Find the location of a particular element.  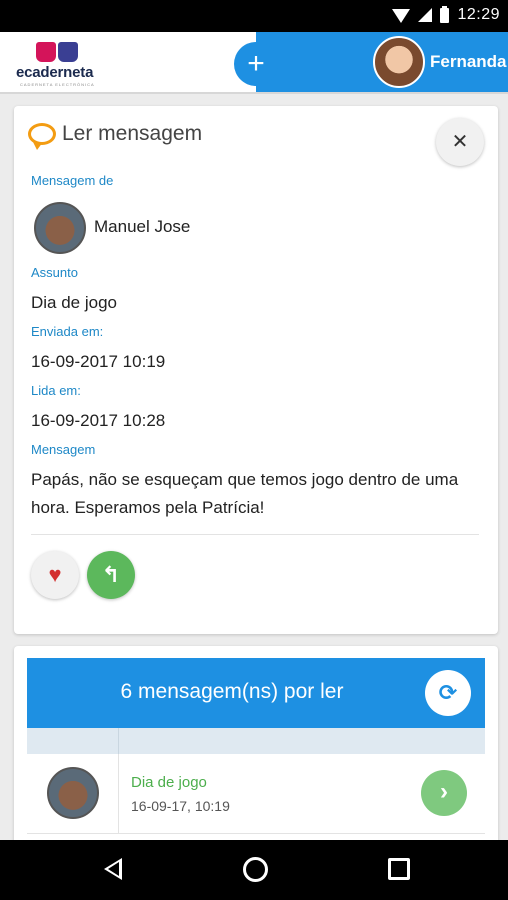

unread-title: 6 mensagem(ns) por ler is located at coordinates (232, 691).